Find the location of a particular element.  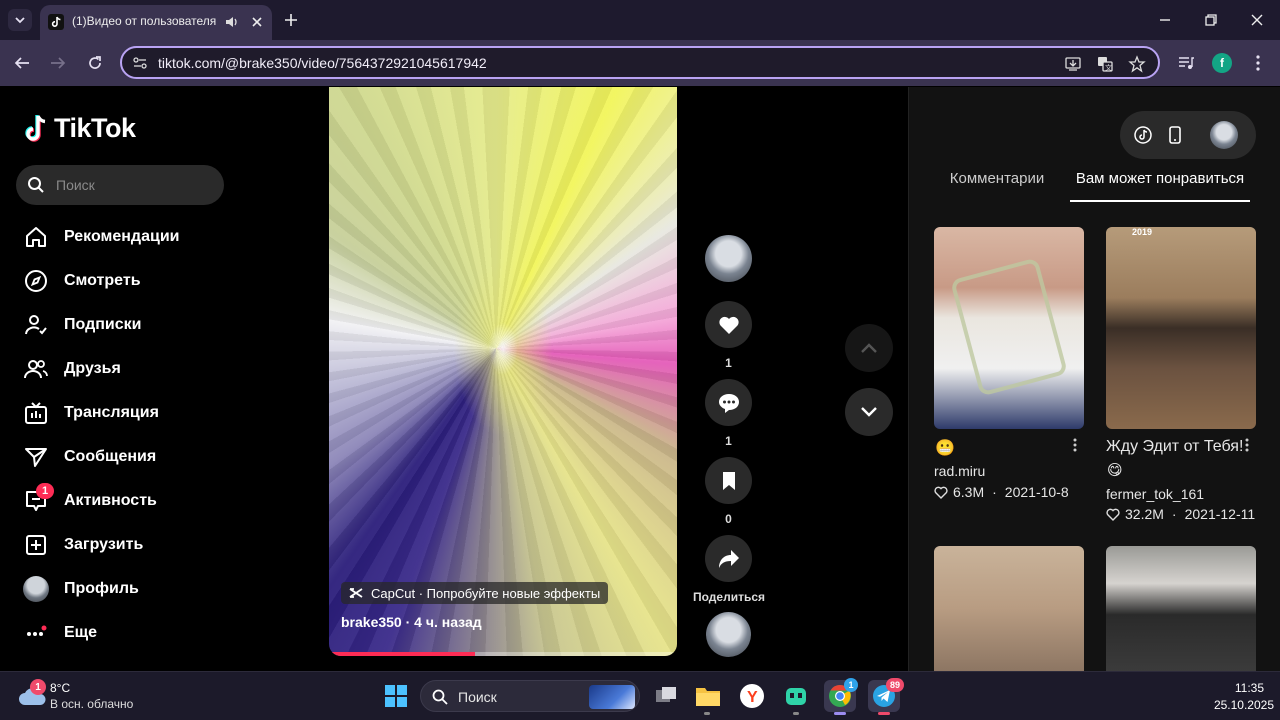

comment-button is located at coordinates (728, 402).